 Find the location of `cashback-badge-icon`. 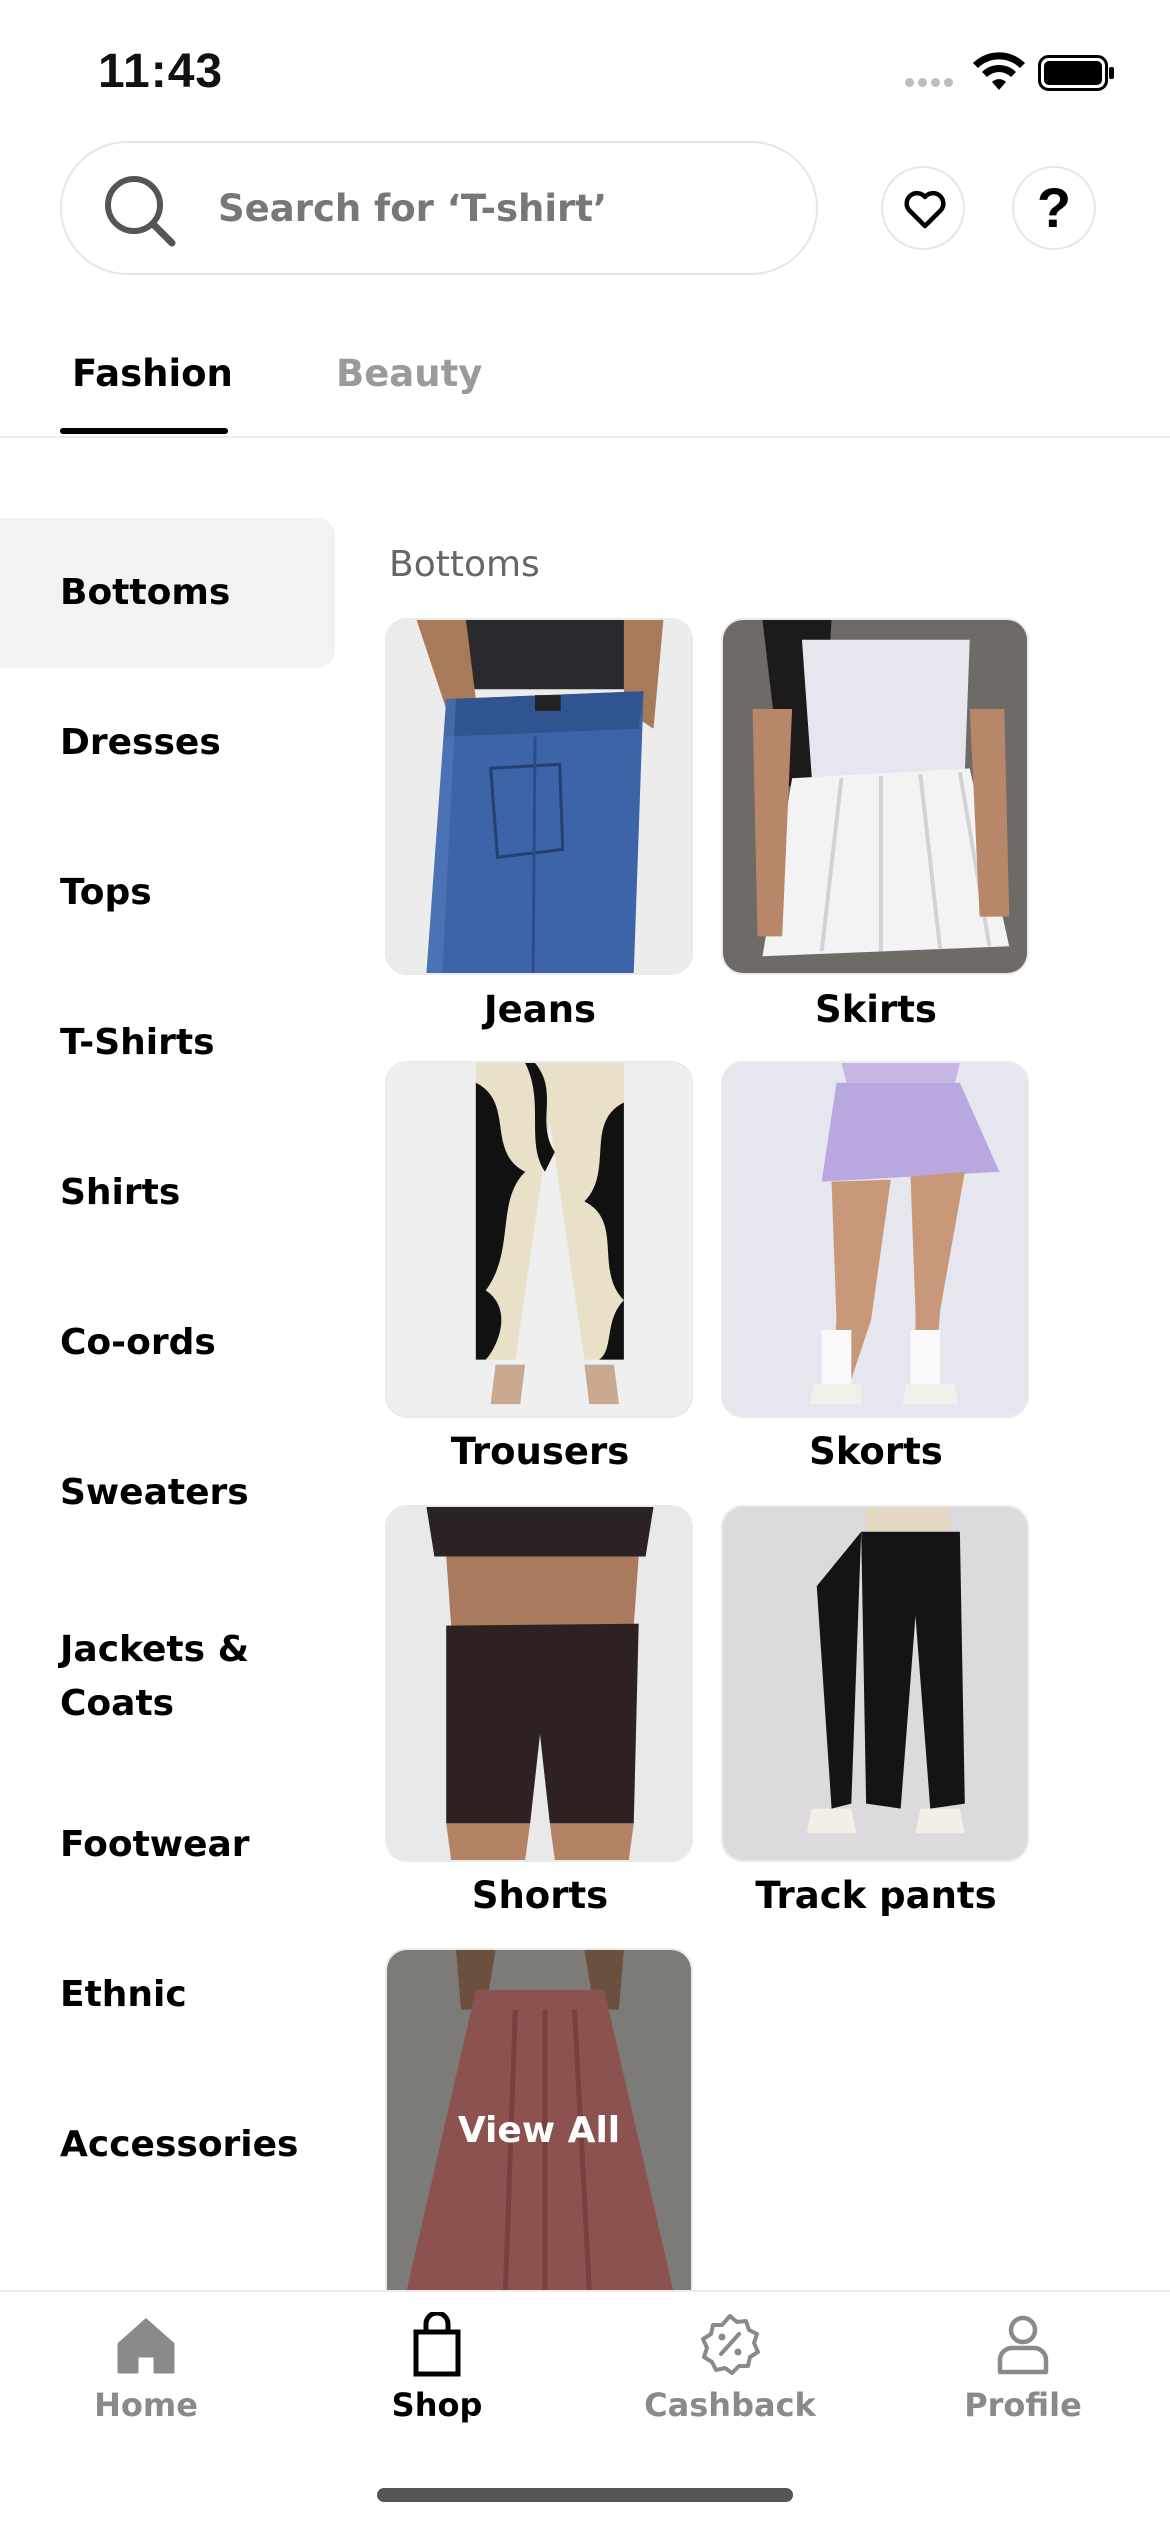

cashback-badge-icon is located at coordinates (730, 2344).